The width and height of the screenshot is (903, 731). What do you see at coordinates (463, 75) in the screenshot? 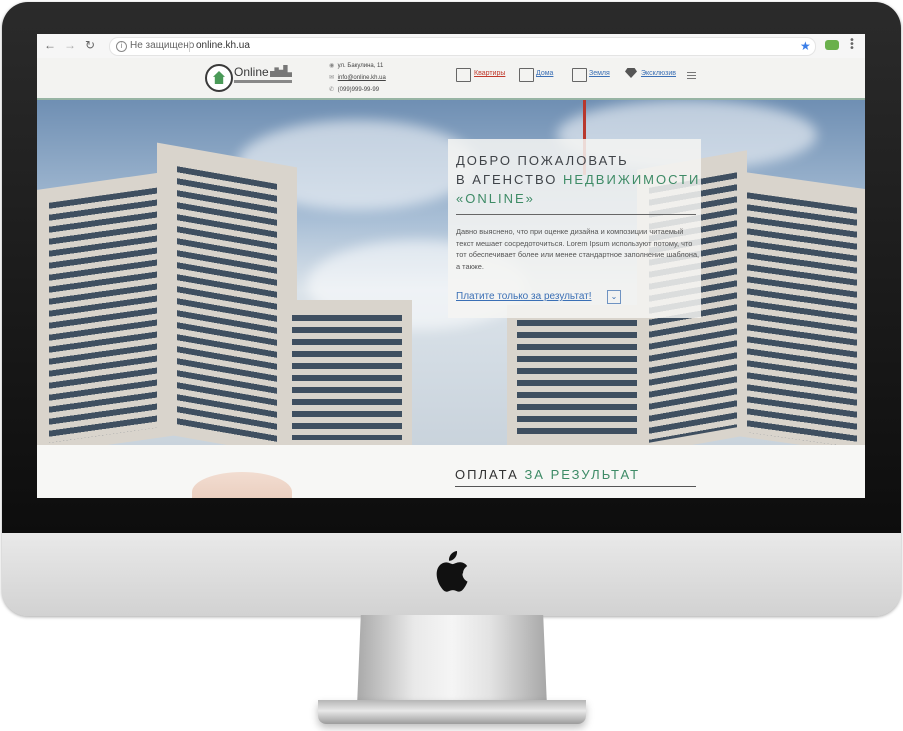
I see `apartment-icon` at bounding box center [463, 75].